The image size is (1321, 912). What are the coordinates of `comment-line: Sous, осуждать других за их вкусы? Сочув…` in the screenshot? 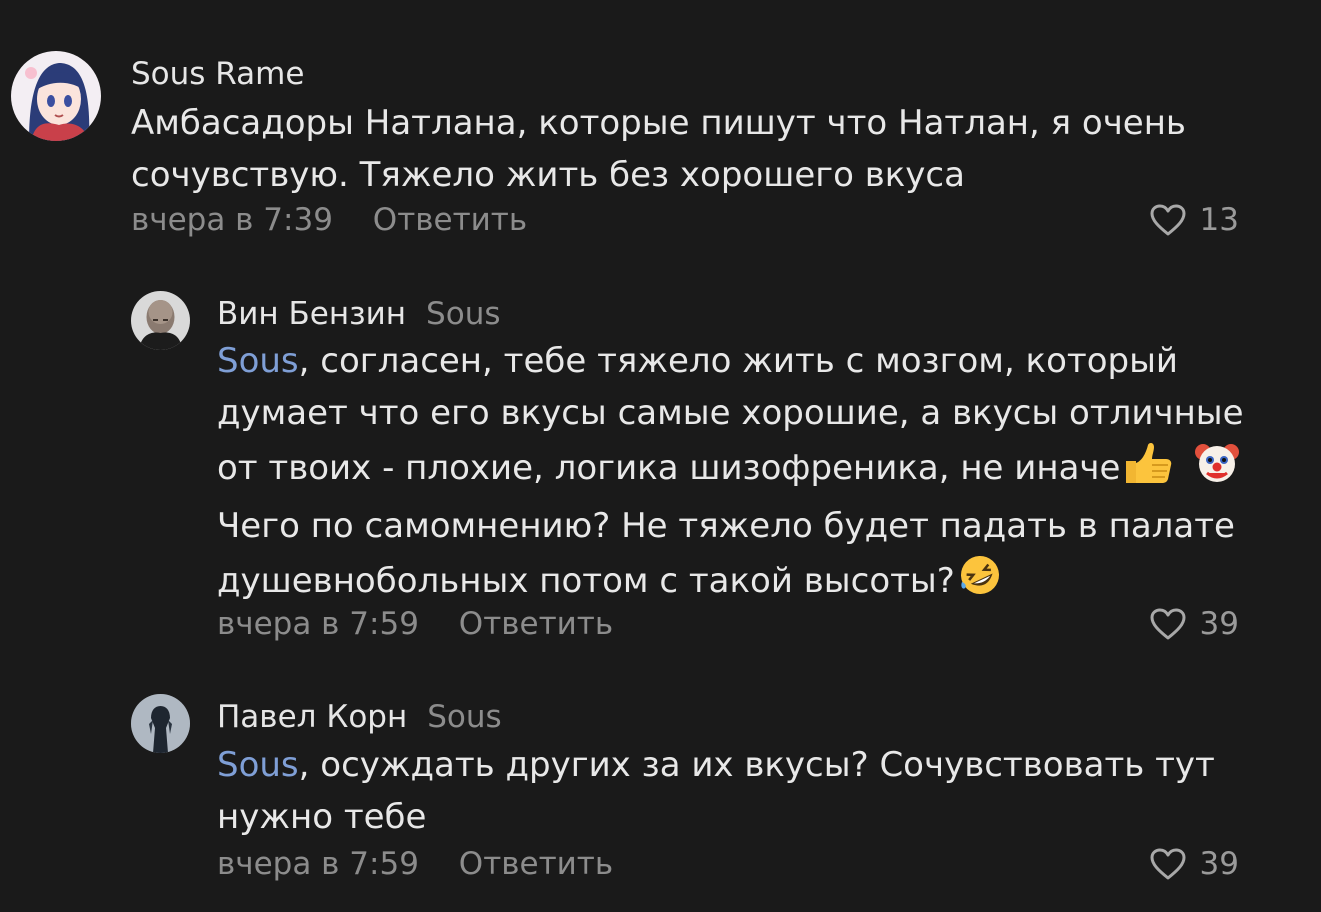 It's located at (716, 766).